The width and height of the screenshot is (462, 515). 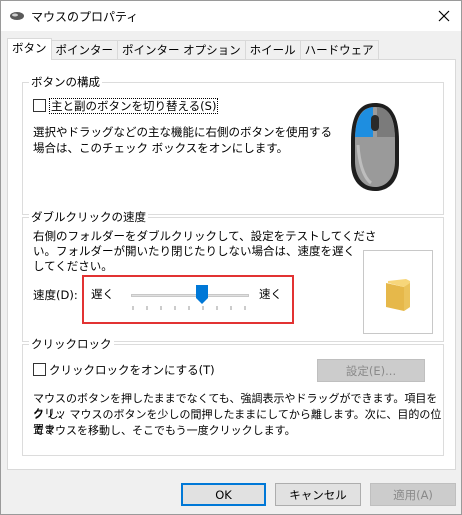 I want to click on tab-pointers: ポインター, so click(x=84, y=50).